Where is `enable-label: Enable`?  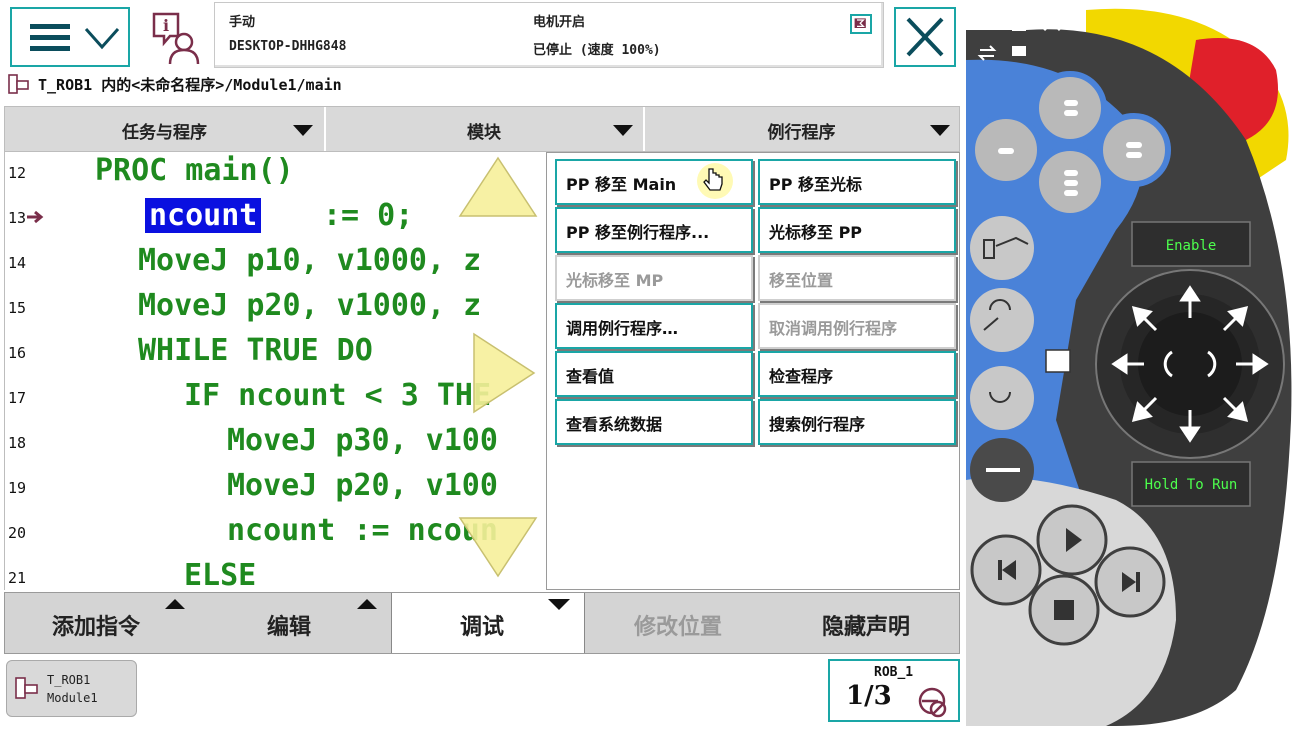
enable-label: Enable is located at coordinates (1191, 246).